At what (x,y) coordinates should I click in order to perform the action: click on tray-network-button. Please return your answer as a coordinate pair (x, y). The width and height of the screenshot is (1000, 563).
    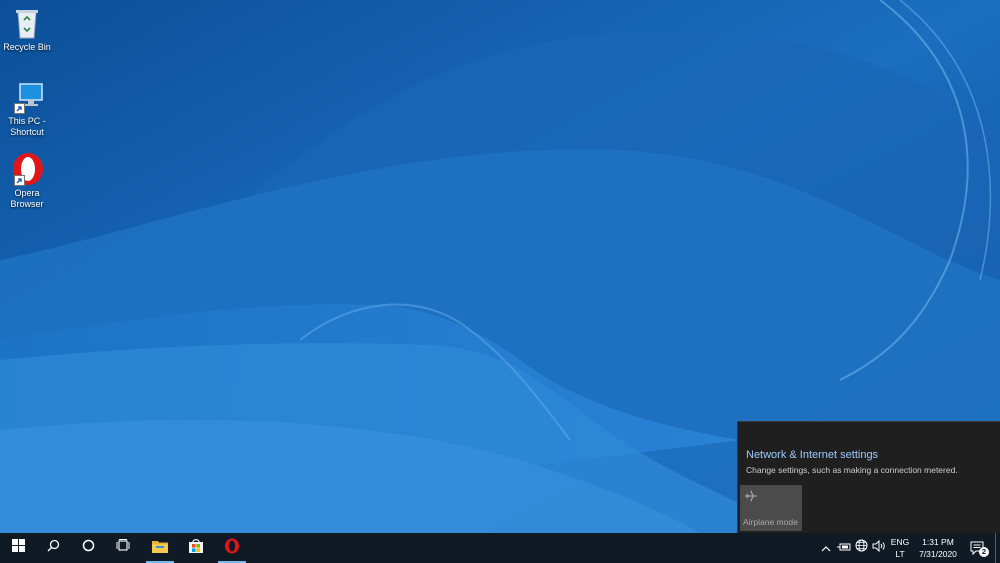
    Looking at the image, I should click on (861, 548).